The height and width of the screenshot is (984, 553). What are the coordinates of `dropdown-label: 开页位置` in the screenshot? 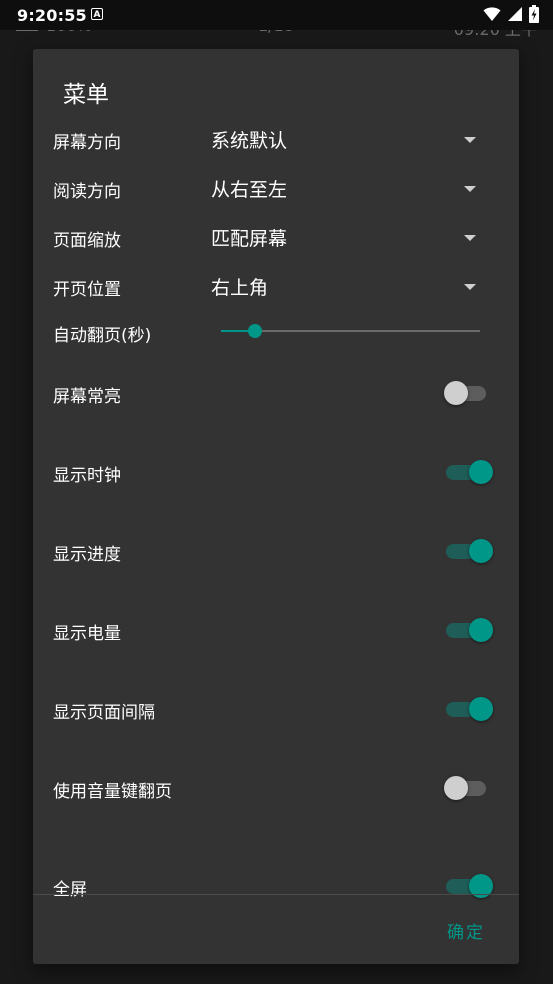 It's located at (87, 290).